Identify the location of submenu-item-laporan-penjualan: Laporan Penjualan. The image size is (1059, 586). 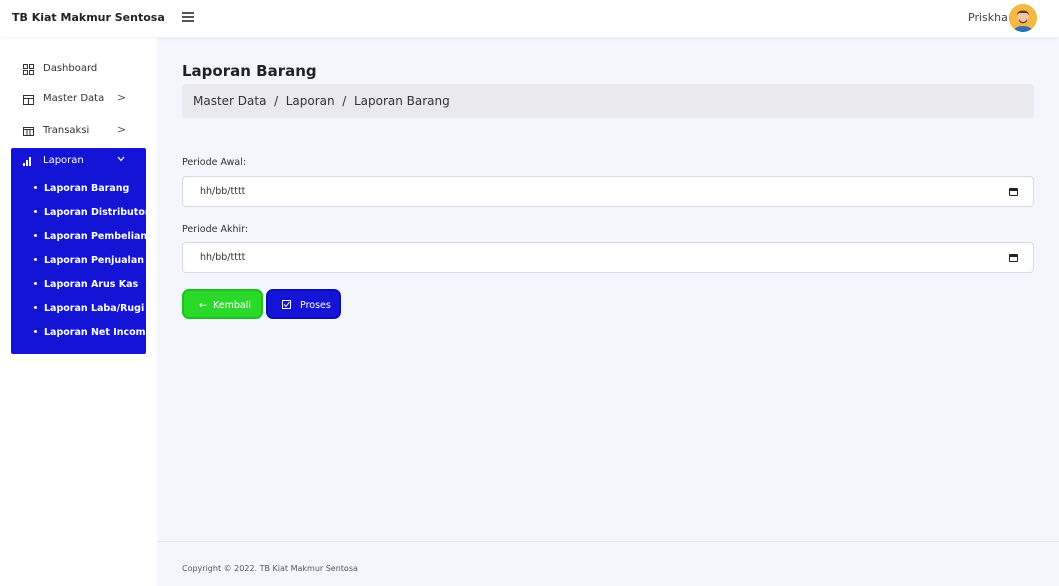
(89, 260).